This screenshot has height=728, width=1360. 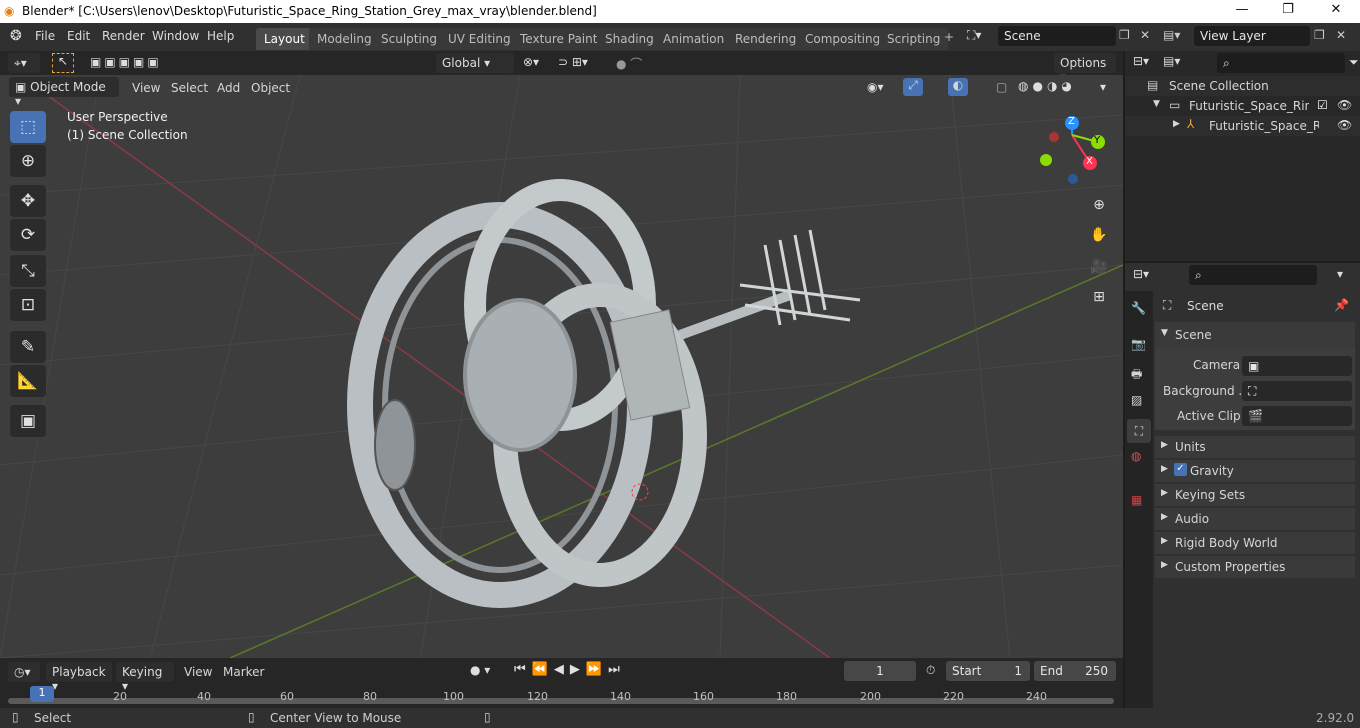 I want to click on tab-shading: Shading, so click(x=629, y=39).